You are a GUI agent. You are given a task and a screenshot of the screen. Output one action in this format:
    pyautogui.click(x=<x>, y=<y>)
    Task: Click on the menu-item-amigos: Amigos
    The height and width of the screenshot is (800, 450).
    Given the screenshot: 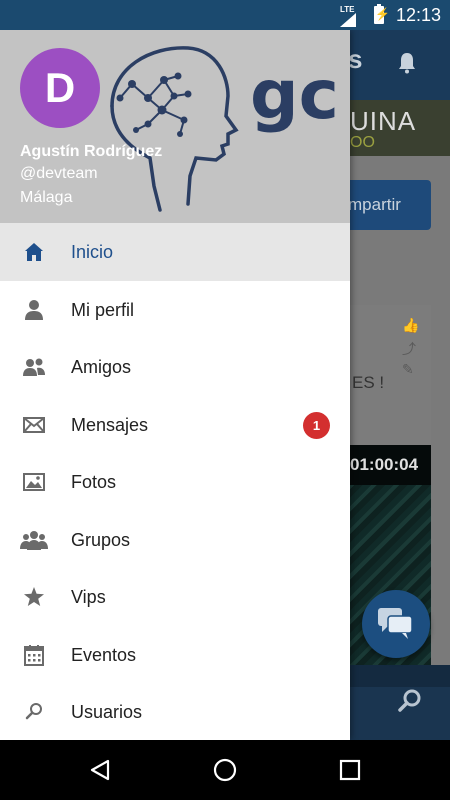 What is the action you would take?
    pyautogui.click(x=175, y=367)
    